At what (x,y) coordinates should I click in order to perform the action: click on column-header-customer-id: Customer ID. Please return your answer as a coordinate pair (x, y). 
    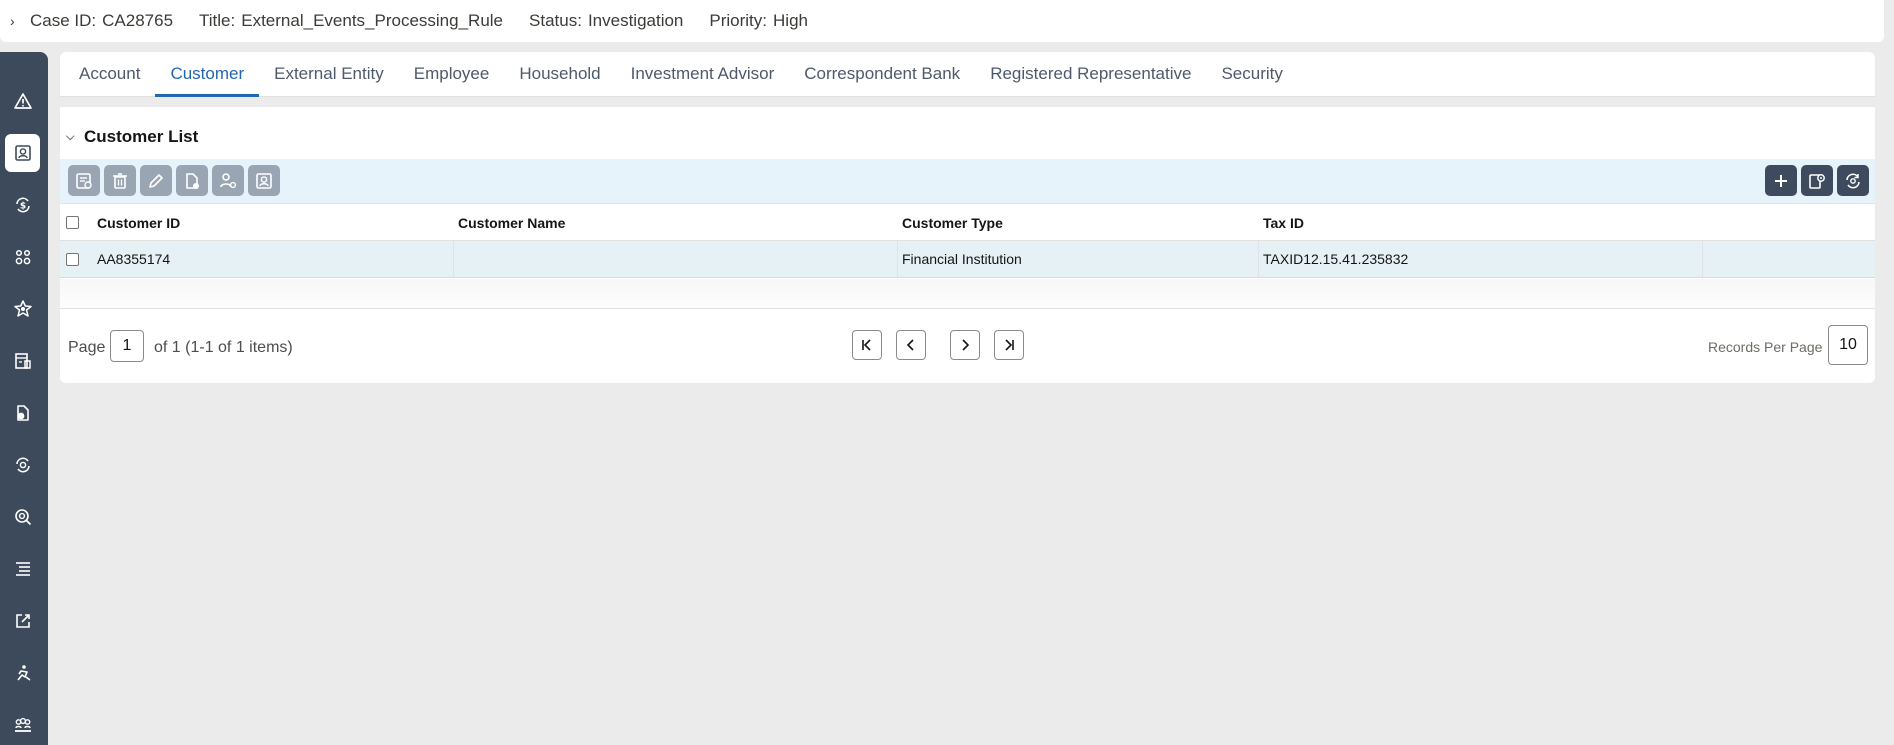
    Looking at the image, I should click on (138, 222).